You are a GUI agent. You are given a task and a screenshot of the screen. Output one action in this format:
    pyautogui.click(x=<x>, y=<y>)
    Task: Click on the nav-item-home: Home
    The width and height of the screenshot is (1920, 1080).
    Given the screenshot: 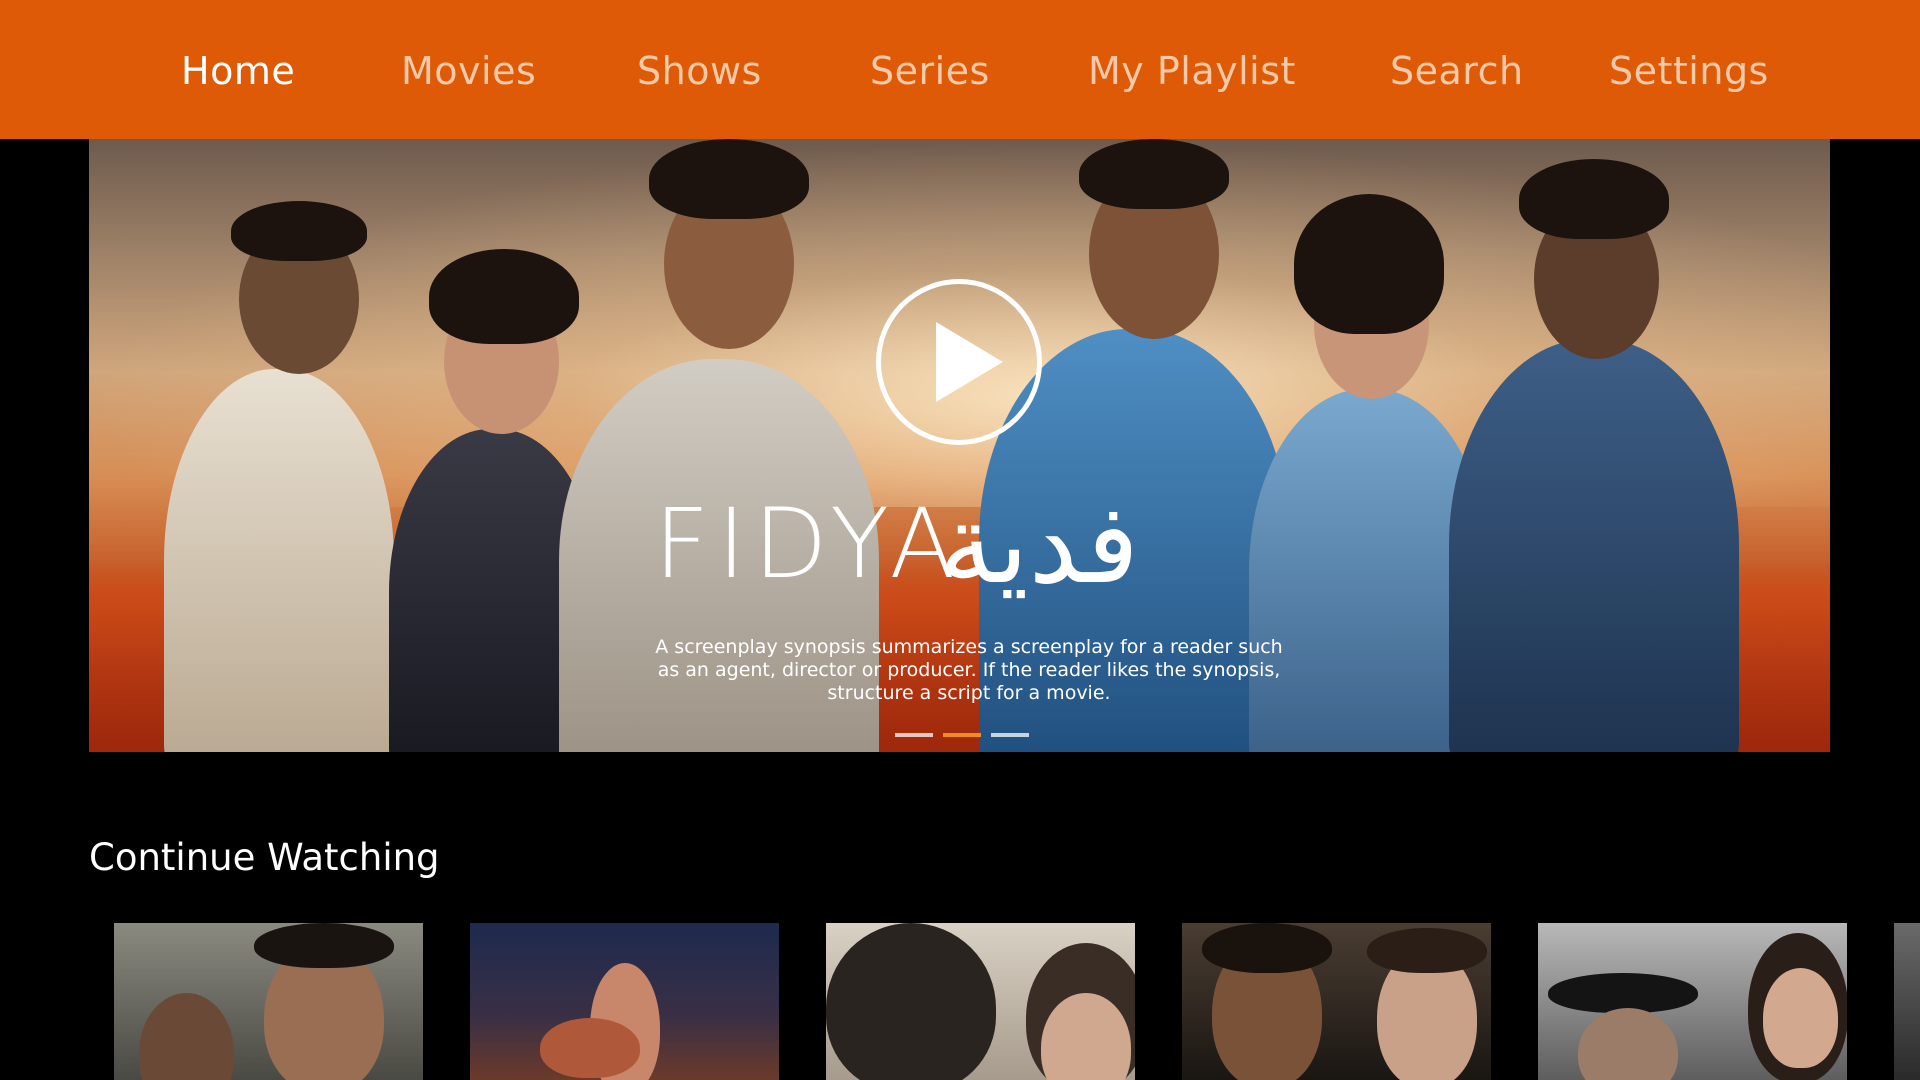 What is the action you would take?
    pyautogui.click(x=238, y=71)
    